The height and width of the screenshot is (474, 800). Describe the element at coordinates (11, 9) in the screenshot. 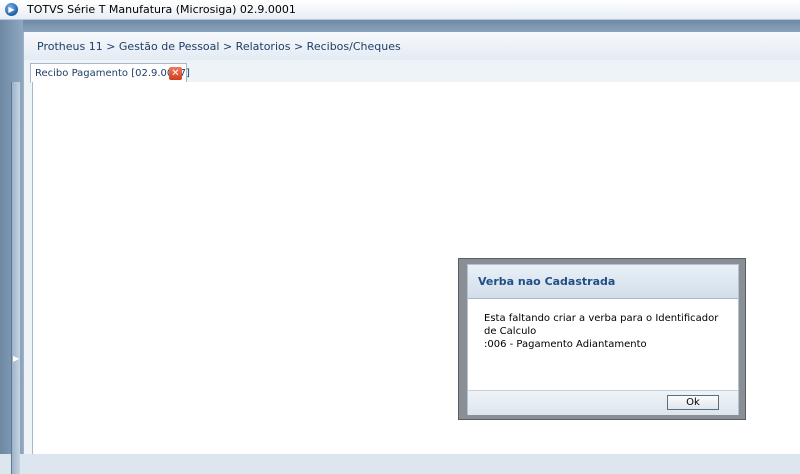

I see `totvs-app-icon: ▶` at that location.